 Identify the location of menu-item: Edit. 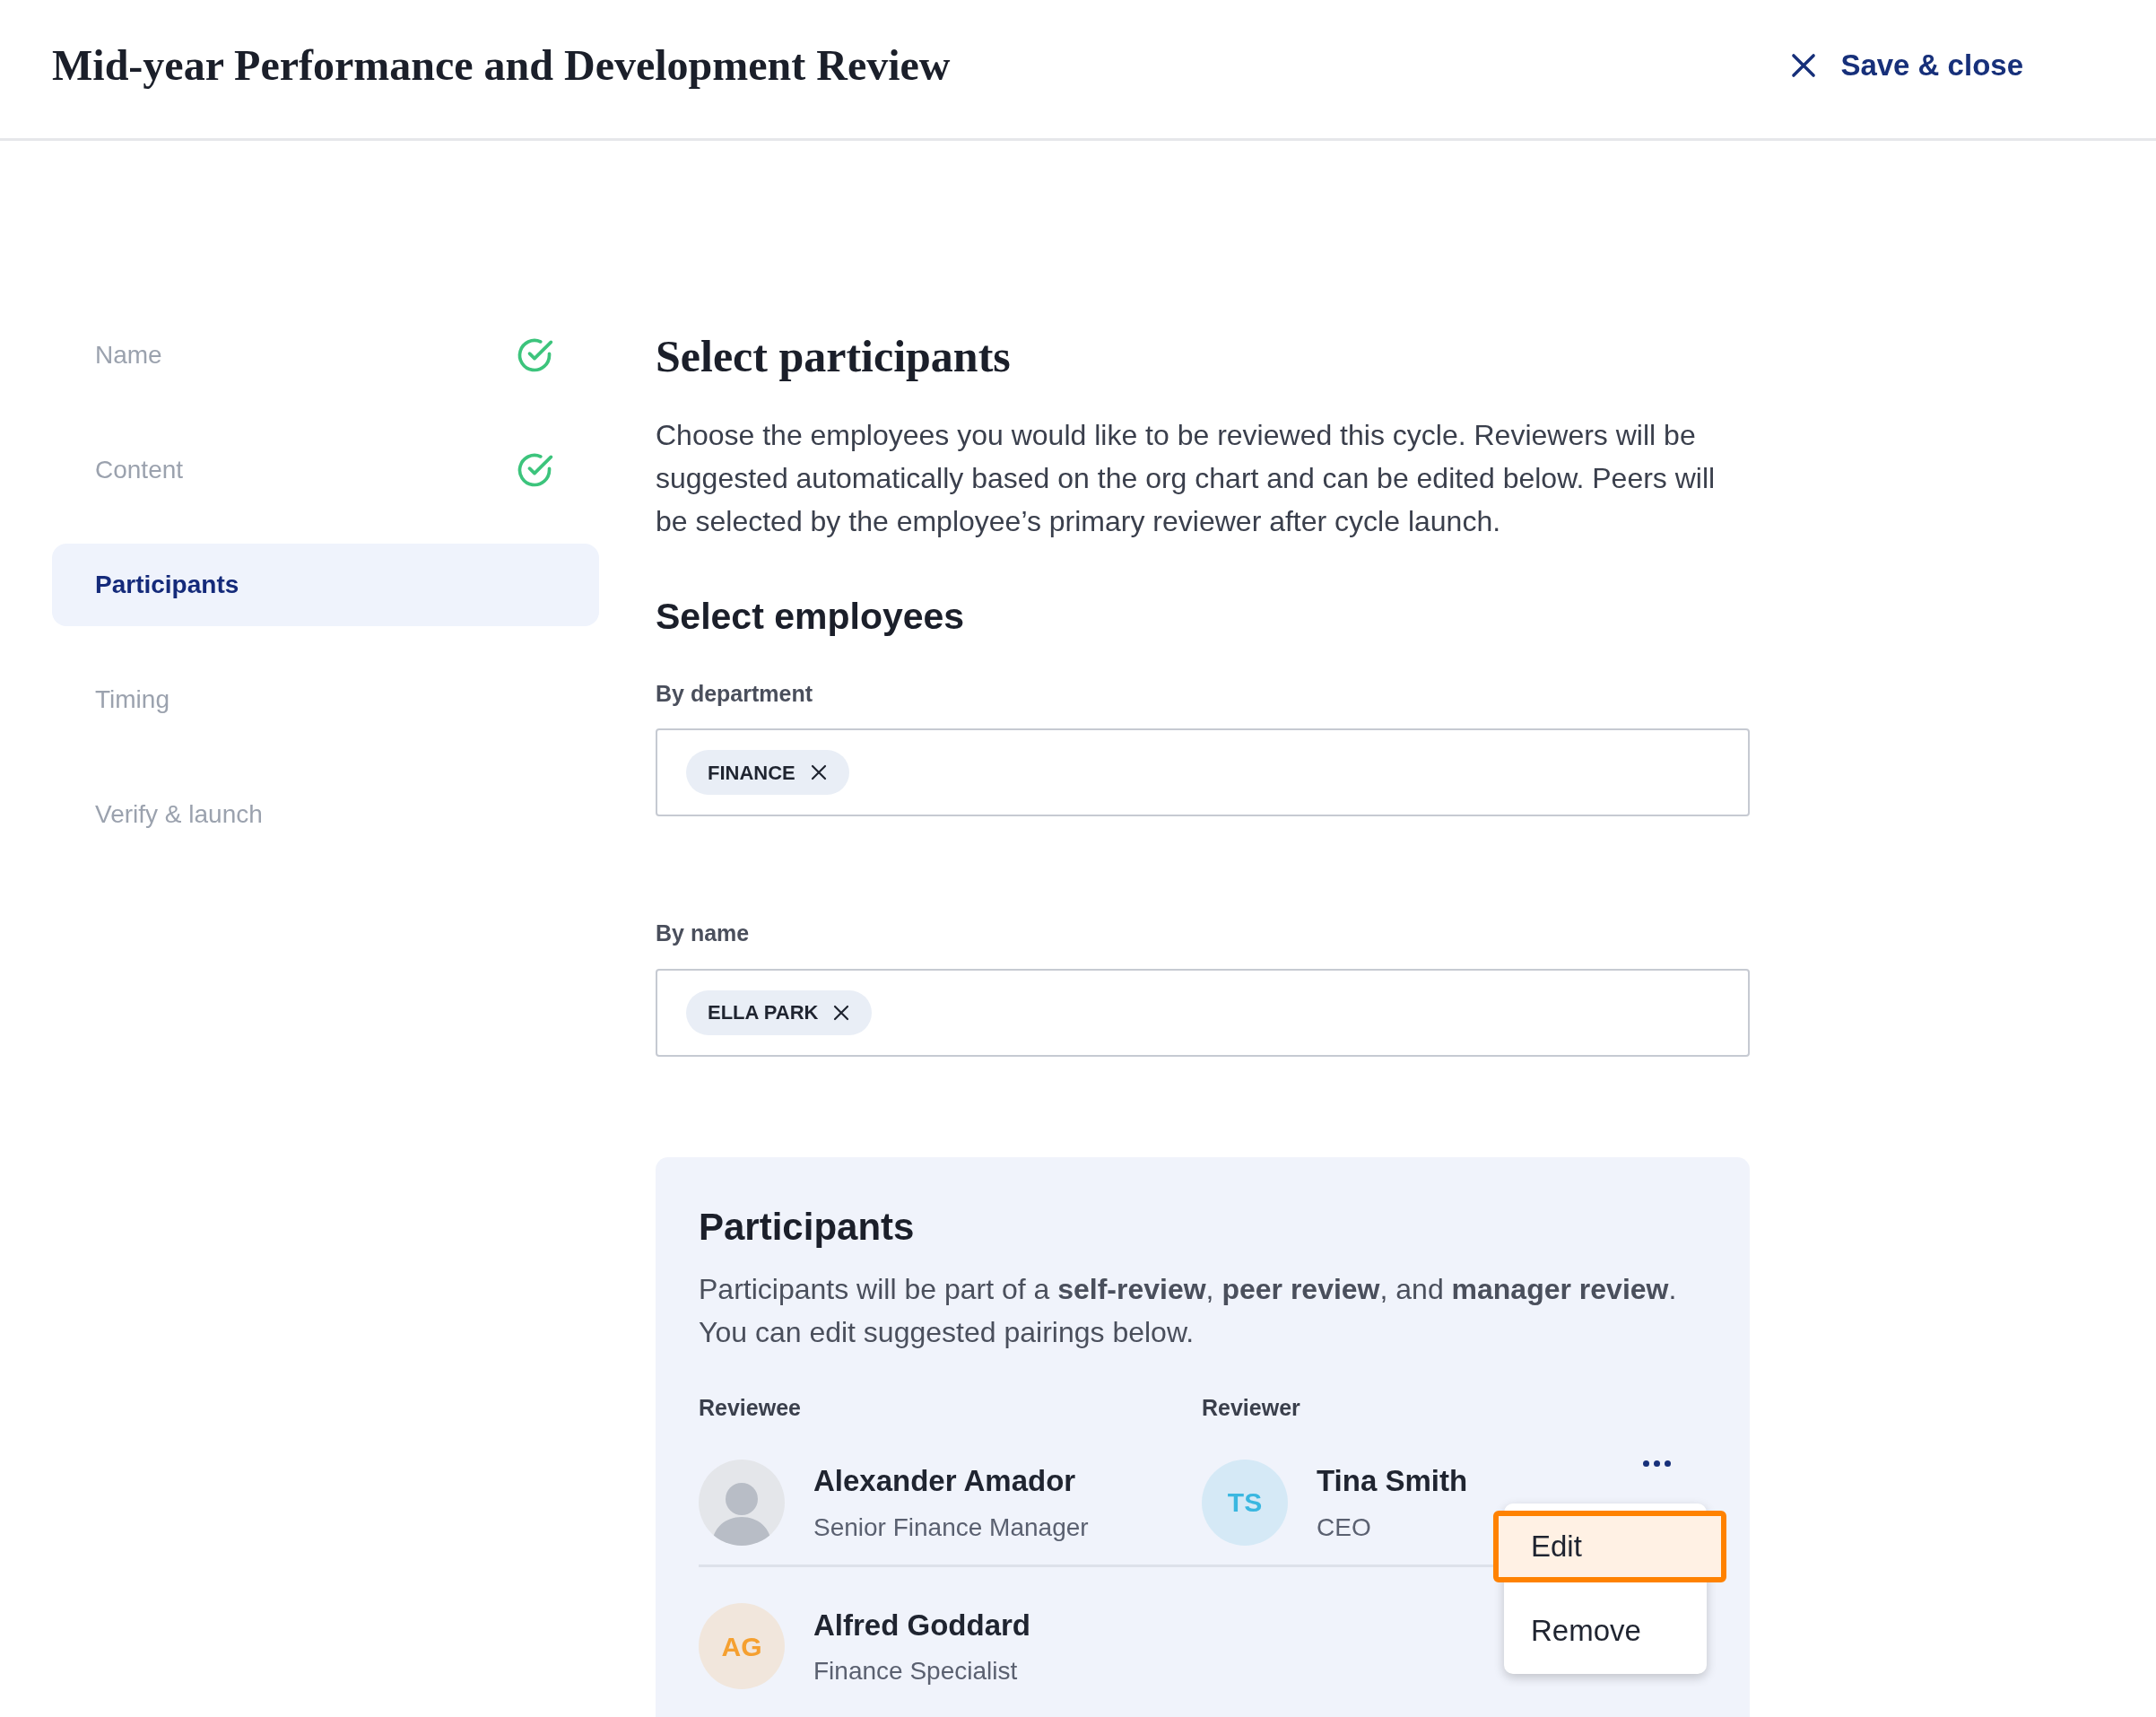
(1609, 1546).